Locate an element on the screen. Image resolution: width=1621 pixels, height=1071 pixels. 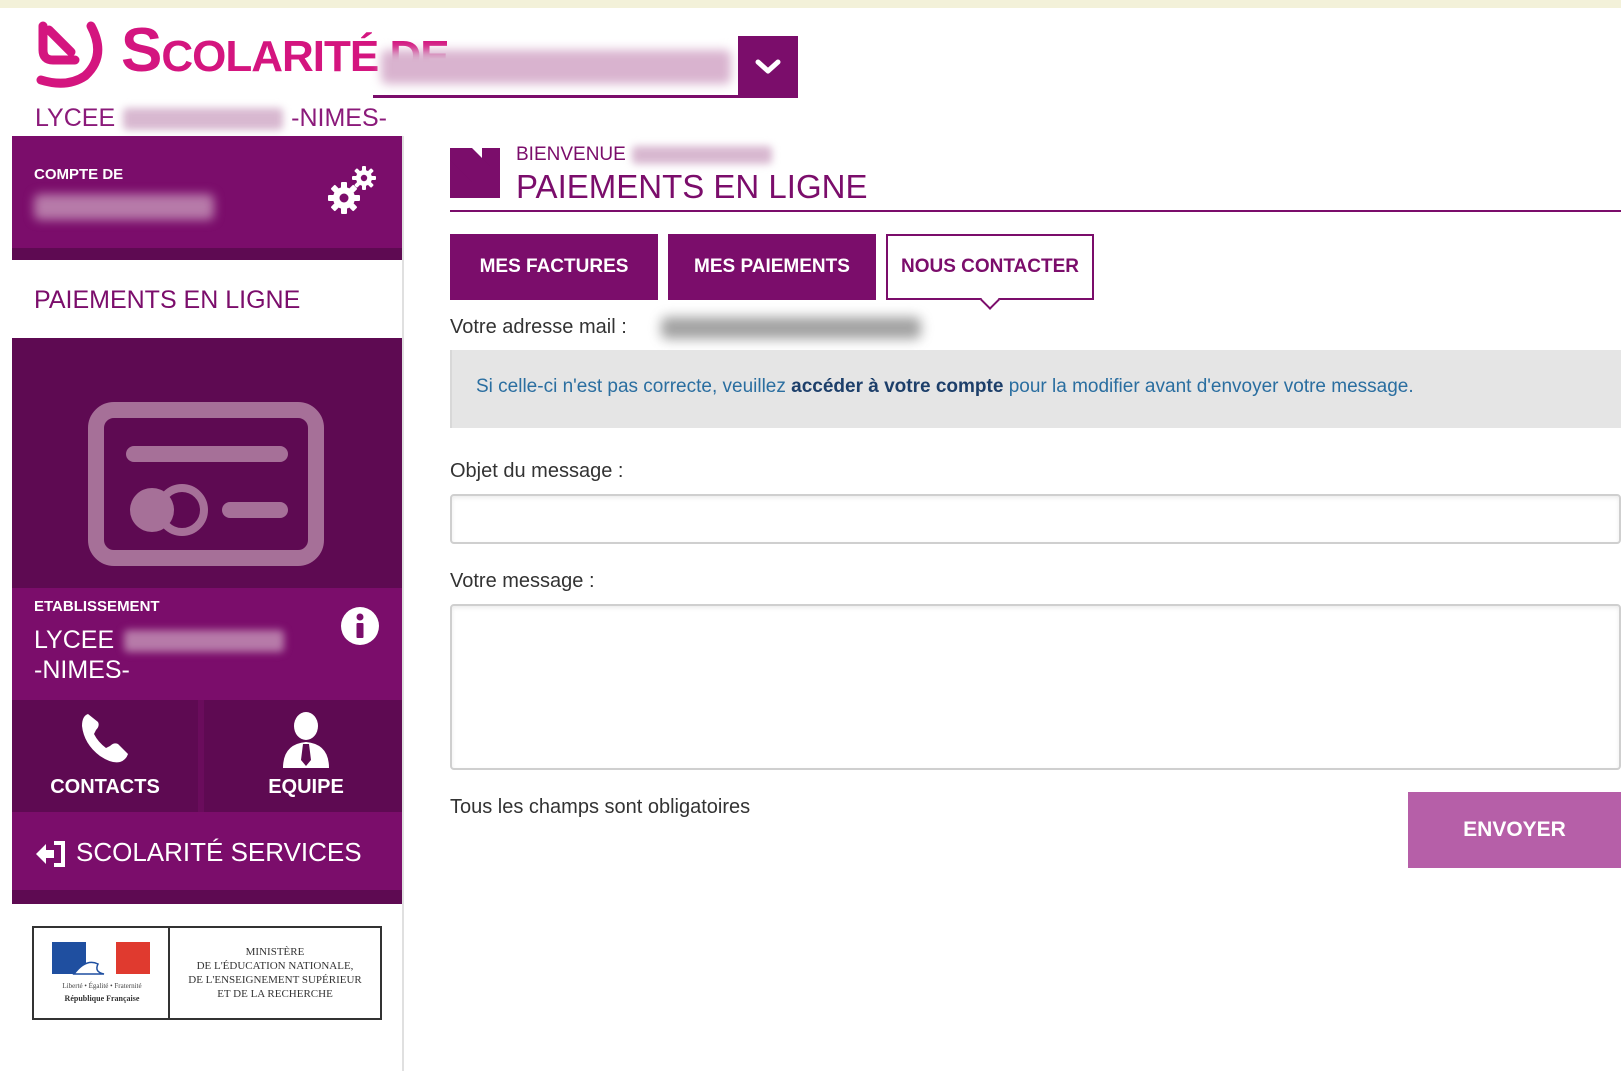
page-title: PAIEMENTS EN LIGNE is located at coordinates (692, 186).